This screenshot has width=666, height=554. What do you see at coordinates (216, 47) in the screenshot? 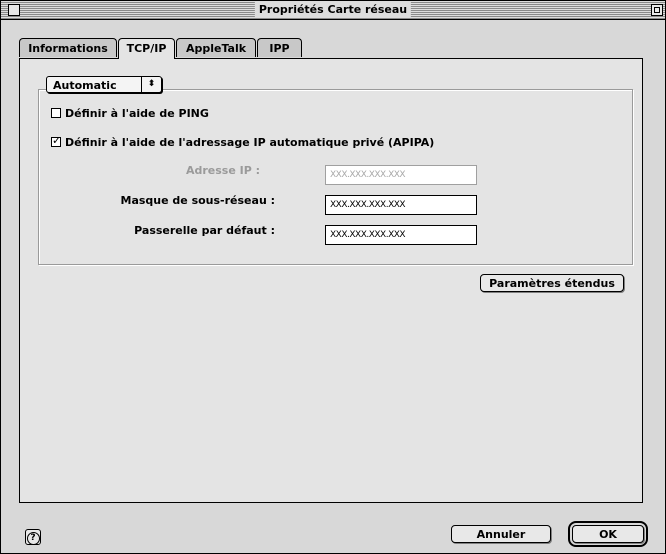
I see `tab-appletalk: AppleTalk` at bounding box center [216, 47].